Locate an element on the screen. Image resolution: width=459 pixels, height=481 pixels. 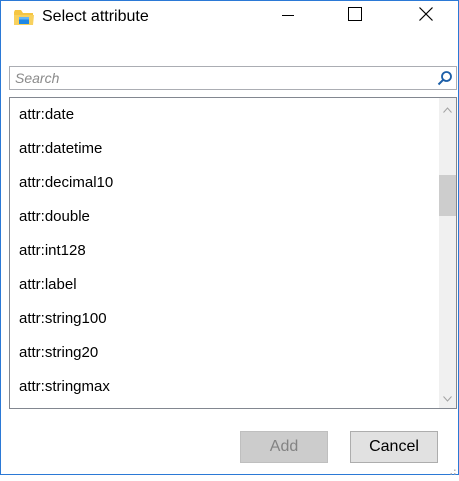
list-item: attr:string20 is located at coordinates (224, 353).